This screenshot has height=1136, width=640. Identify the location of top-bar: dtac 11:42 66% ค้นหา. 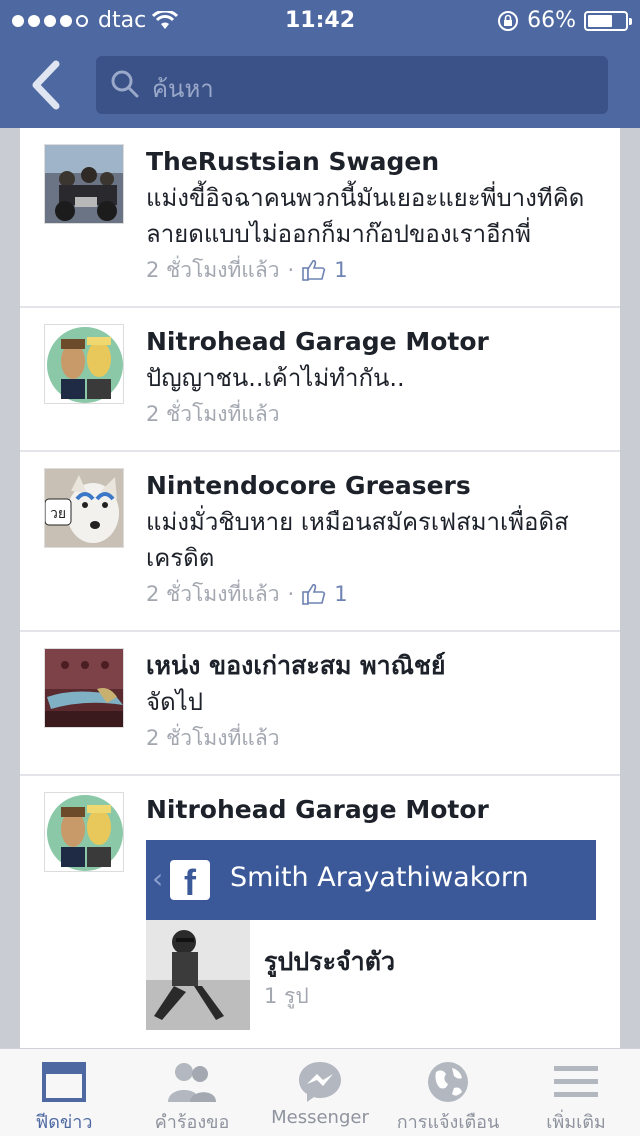
(320, 64).